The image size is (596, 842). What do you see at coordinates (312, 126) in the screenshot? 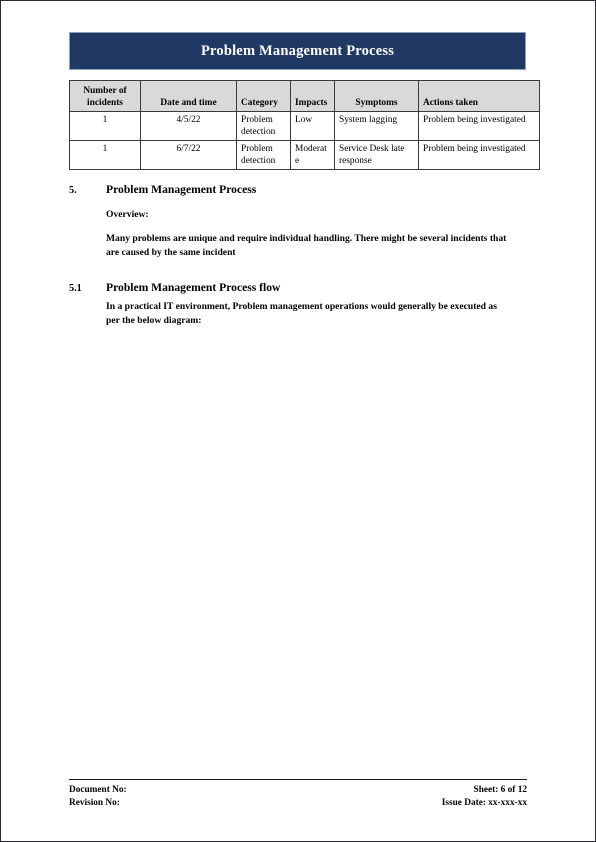
I see `cell-impacts: Low` at bounding box center [312, 126].